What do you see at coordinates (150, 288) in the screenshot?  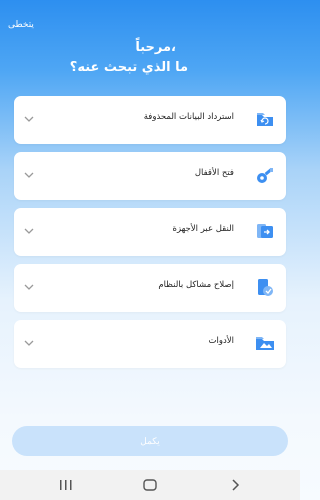 I see `option-card-system-repair: إصلاح مشاكل بالنظام` at bounding box center [150, 288].